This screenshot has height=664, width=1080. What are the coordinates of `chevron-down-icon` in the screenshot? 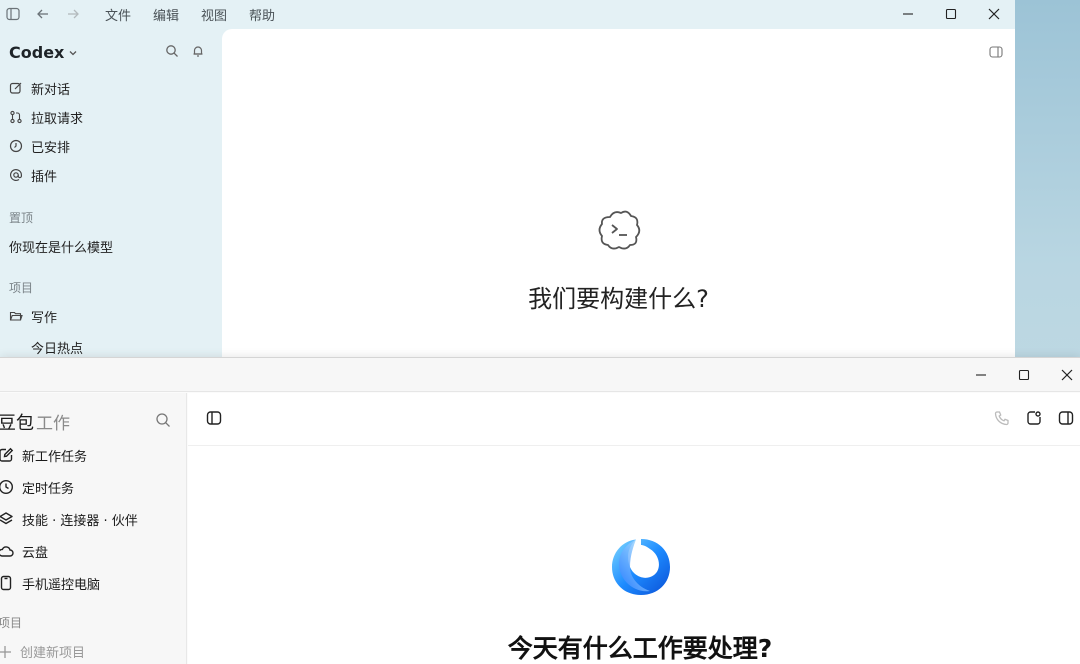 It's located at (73, 53).